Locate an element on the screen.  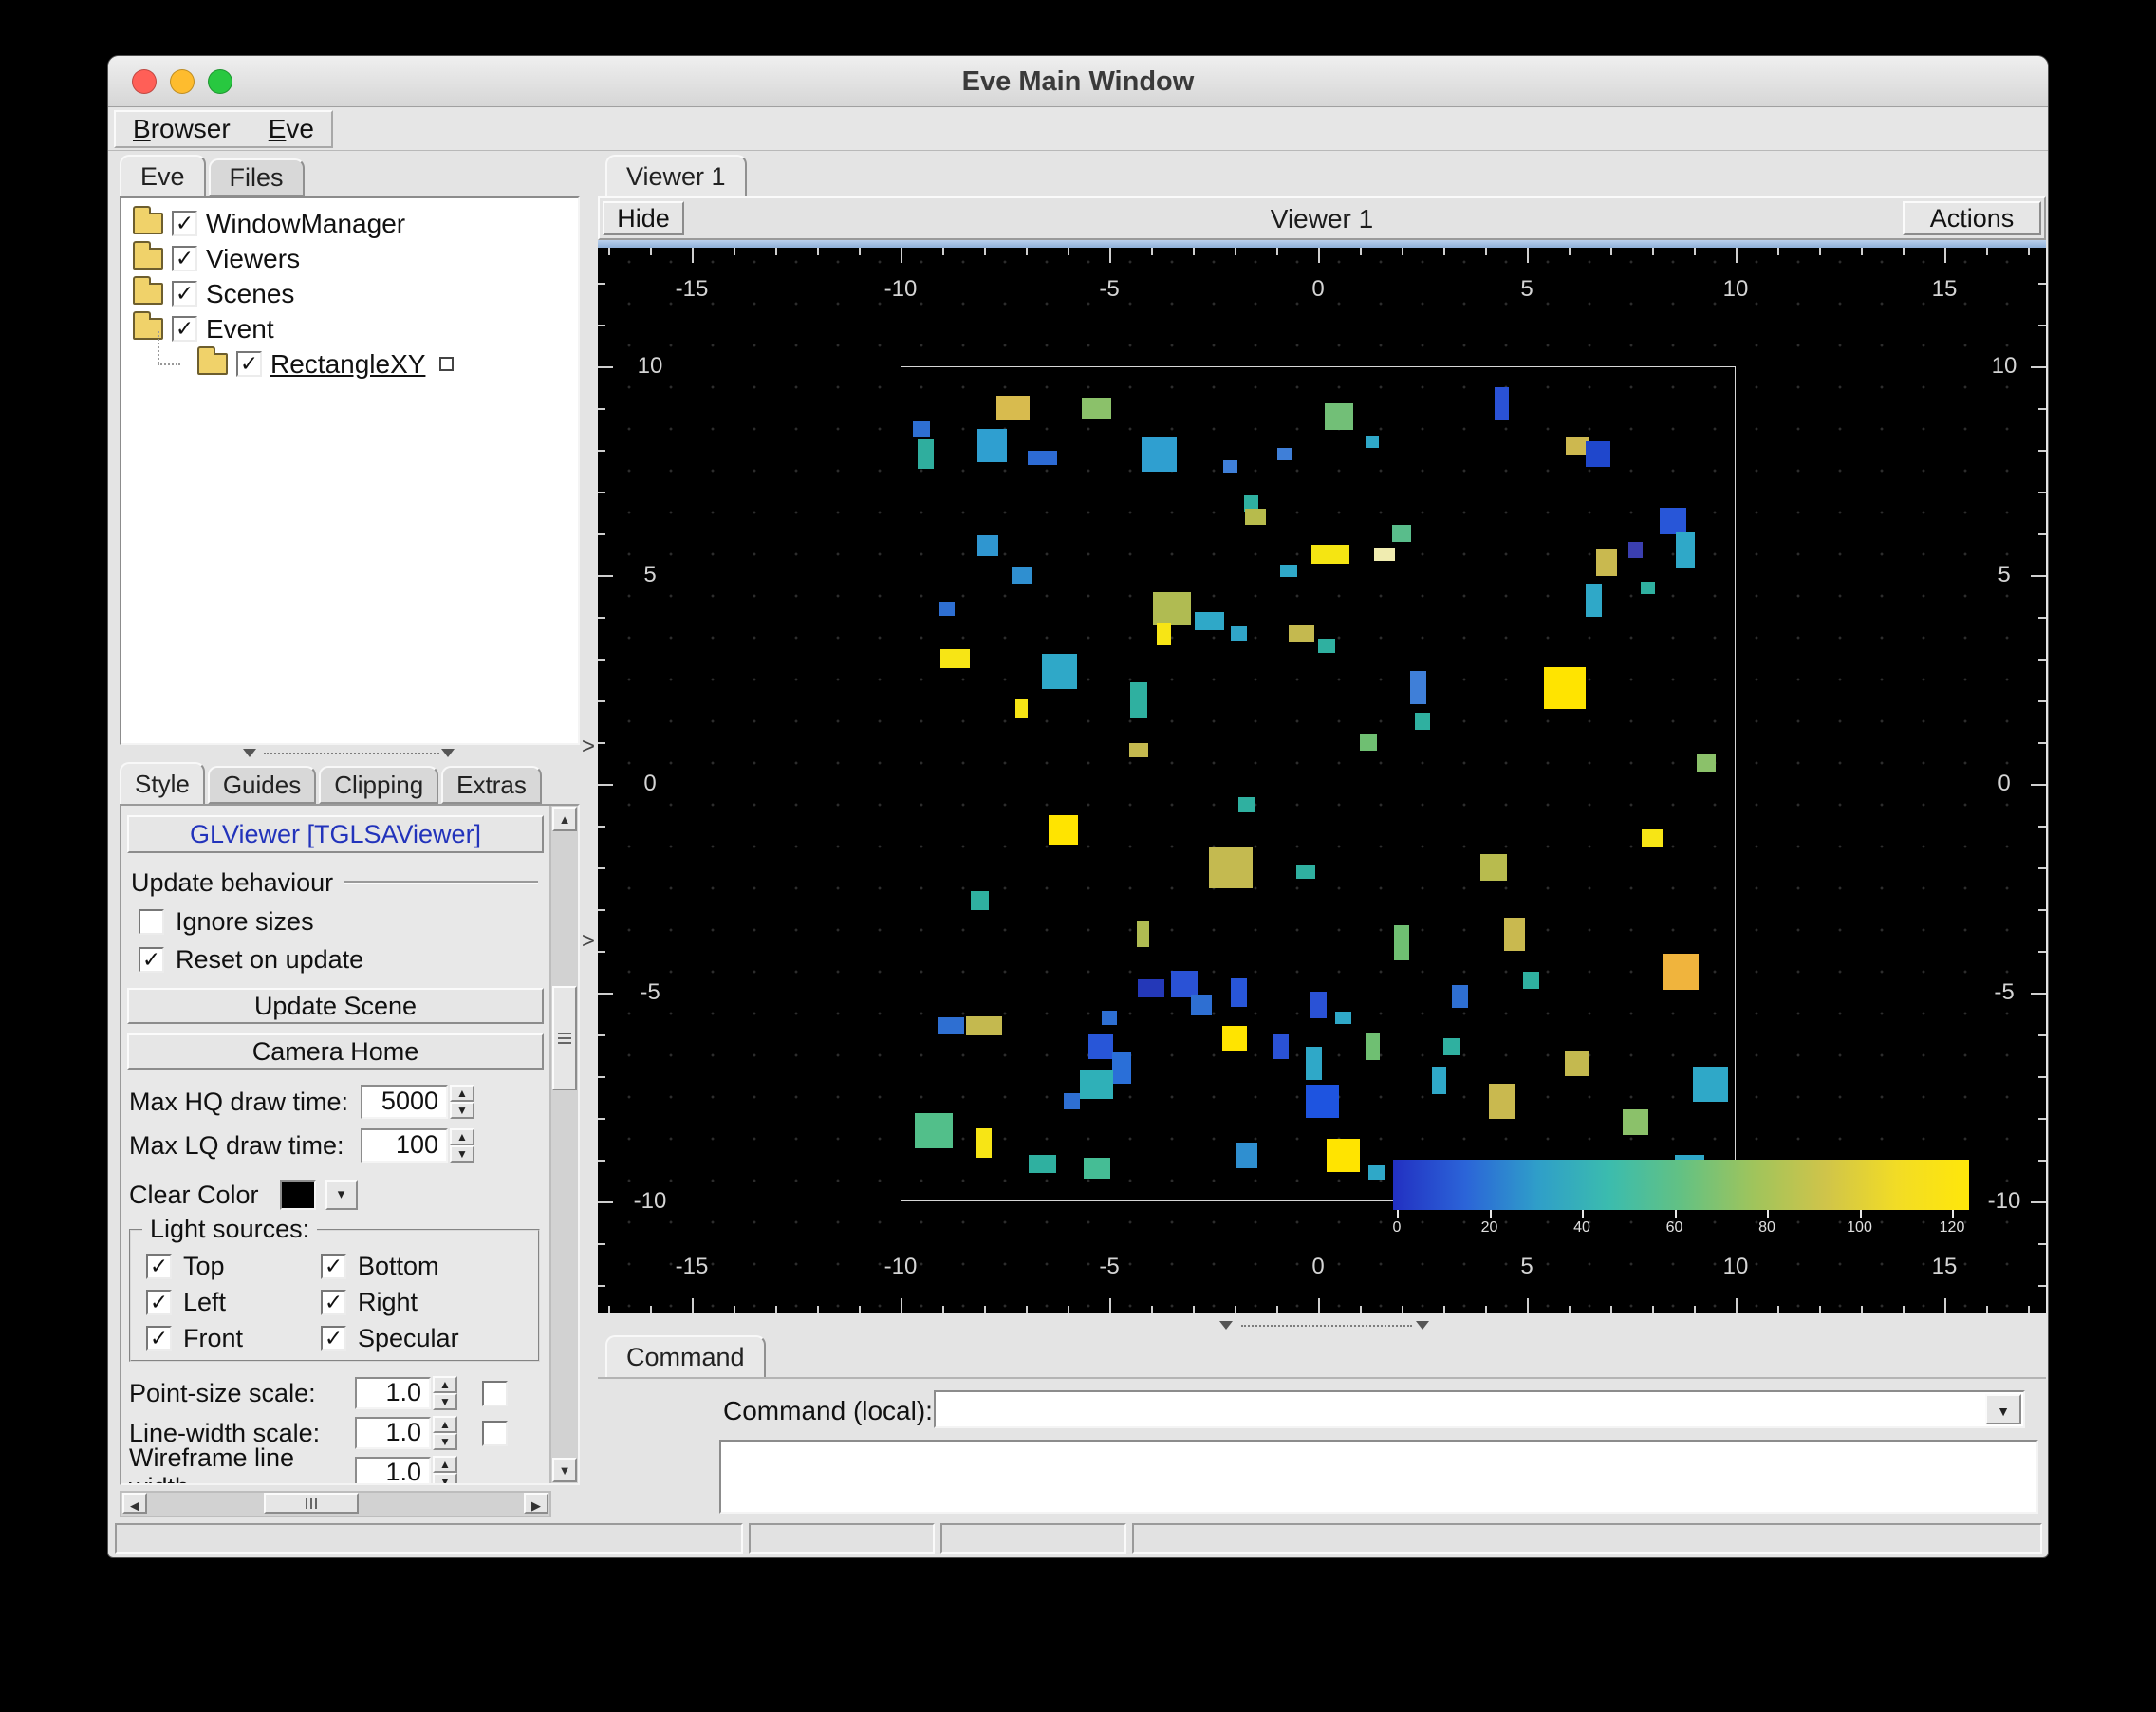
spinner-max-lq-draw-time-value: 100 is located at coordinates (404, 1145).